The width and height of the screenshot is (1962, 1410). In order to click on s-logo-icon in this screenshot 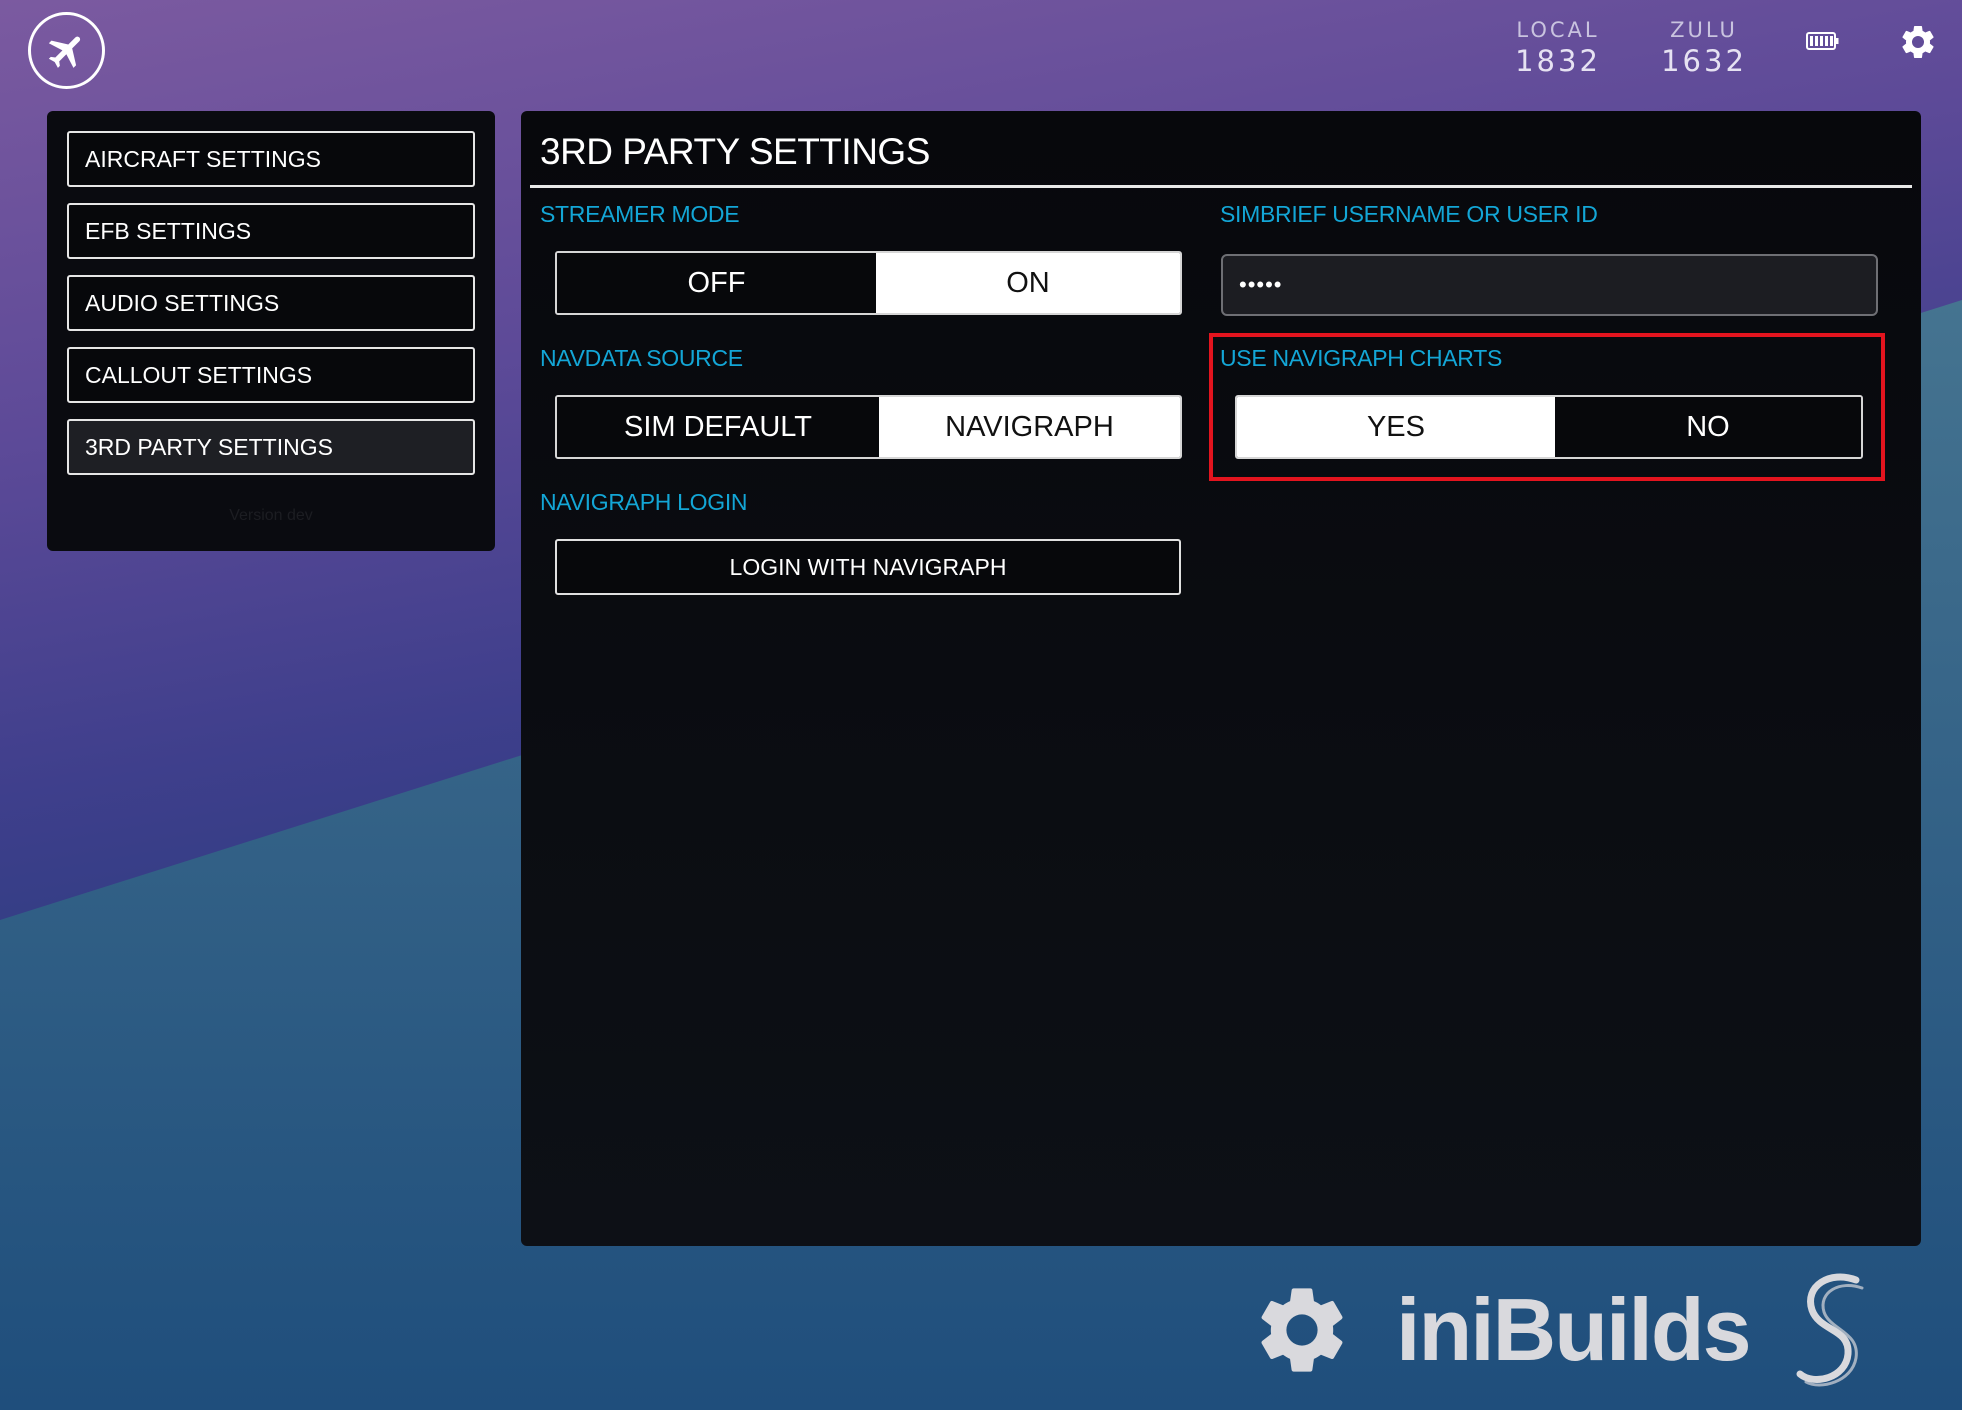, I will do `click(1830, 1330)`.